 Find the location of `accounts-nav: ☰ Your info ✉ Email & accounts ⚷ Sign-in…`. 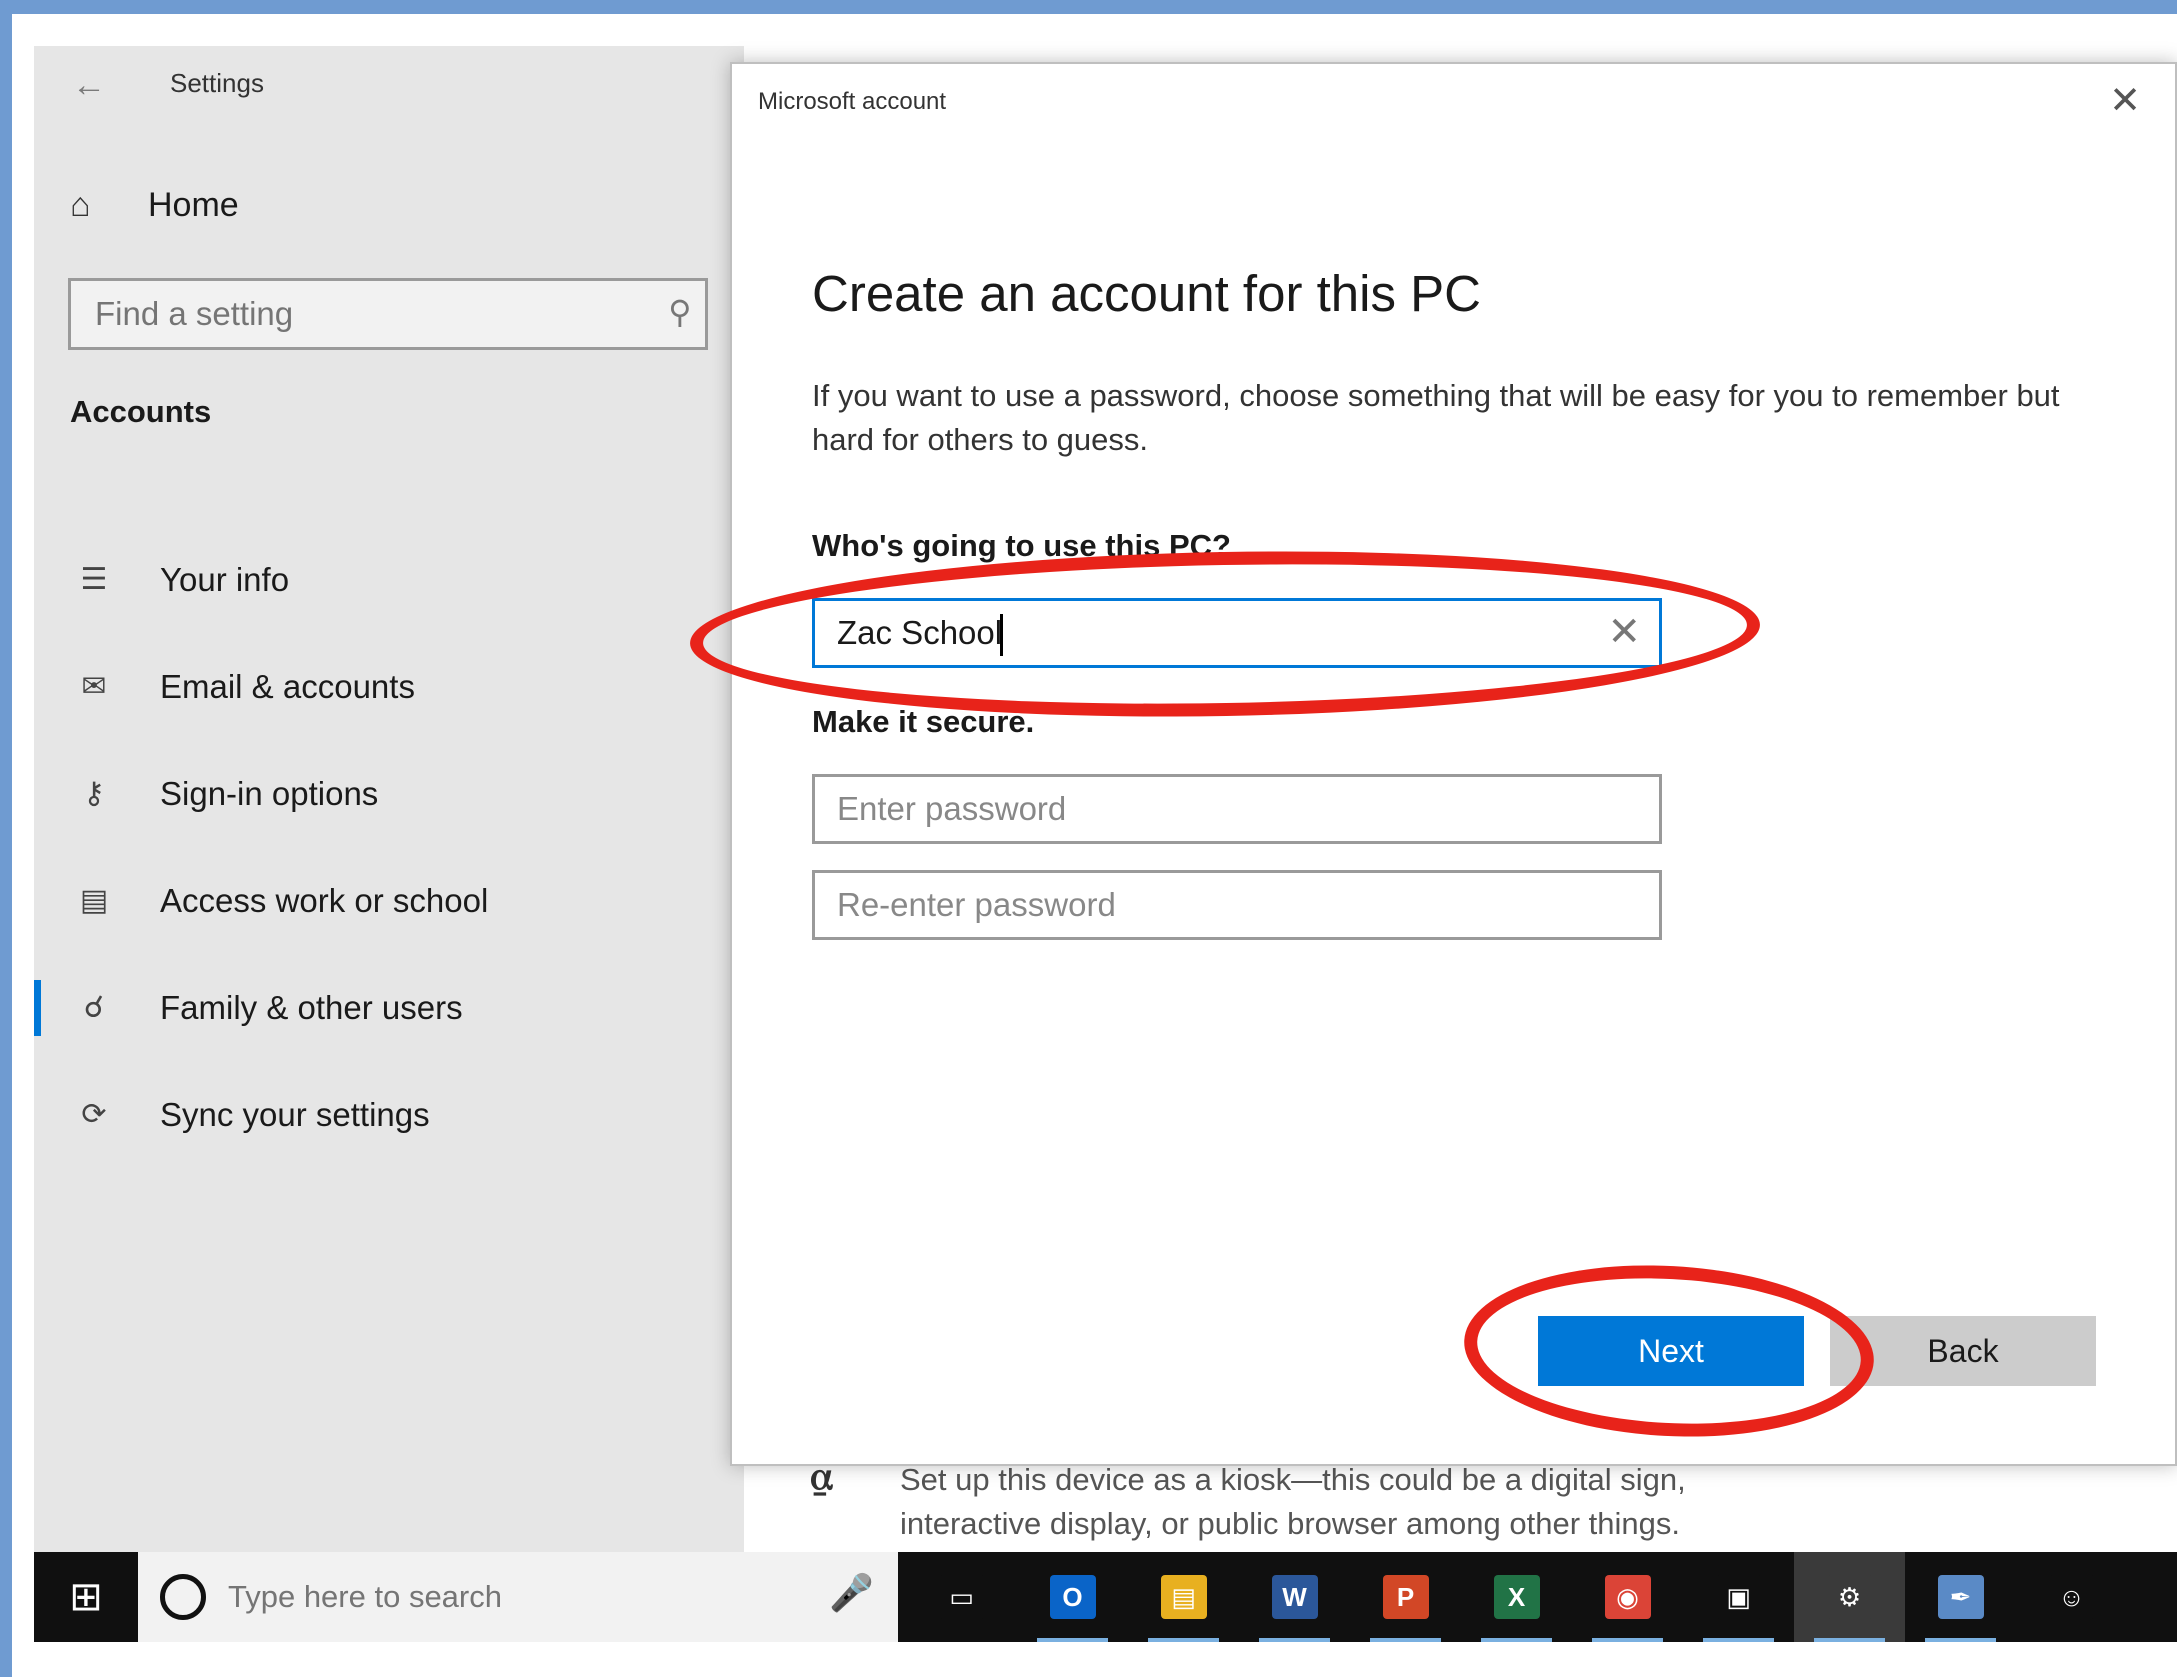

accounts-nav: ☰ Your info ✉ Email & accounts ⚷ Sign-in… is located at coordinates (389, 847).